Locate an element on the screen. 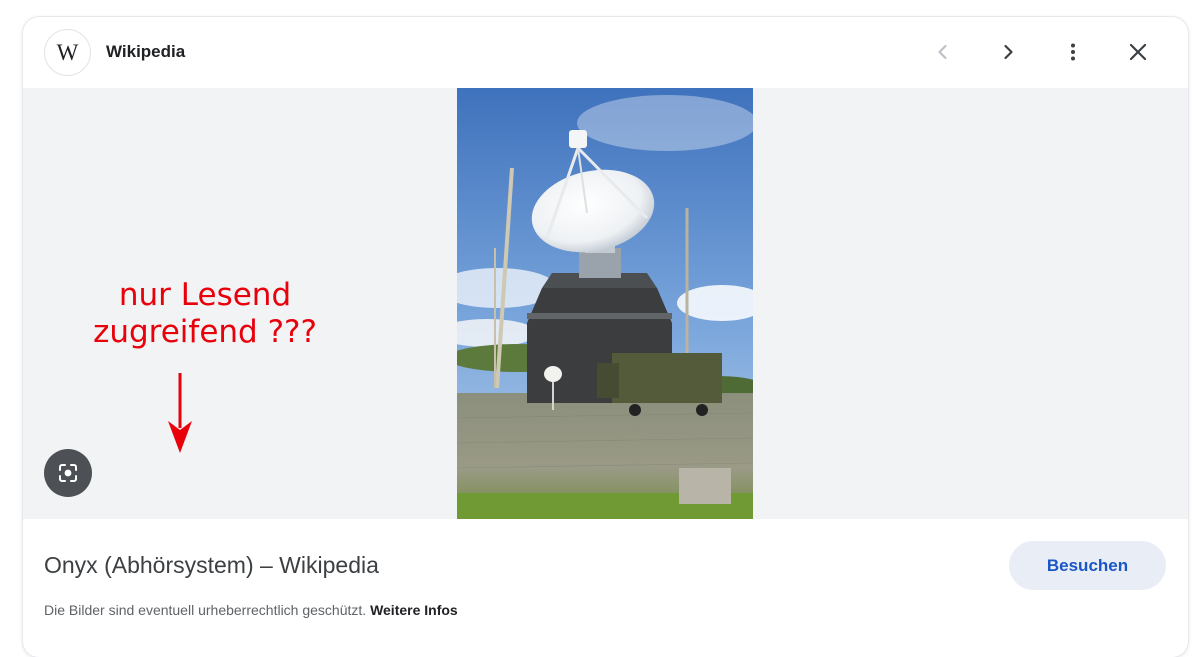 This screenshot has width=1200, height=657. chevron-left-icon is located at coordinates (942, 52).